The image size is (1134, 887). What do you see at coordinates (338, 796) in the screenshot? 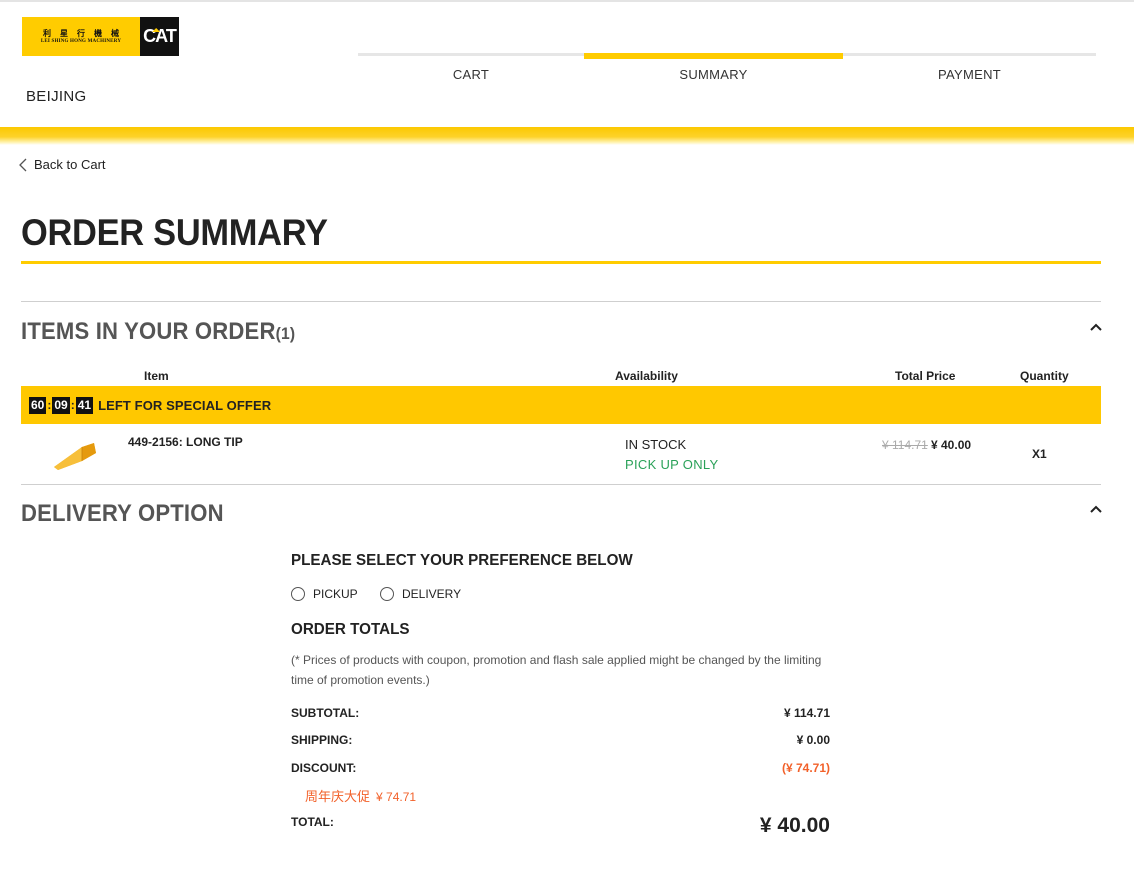
I see `promotion-name: 周年庆大促` at bounding box center [338, 796].